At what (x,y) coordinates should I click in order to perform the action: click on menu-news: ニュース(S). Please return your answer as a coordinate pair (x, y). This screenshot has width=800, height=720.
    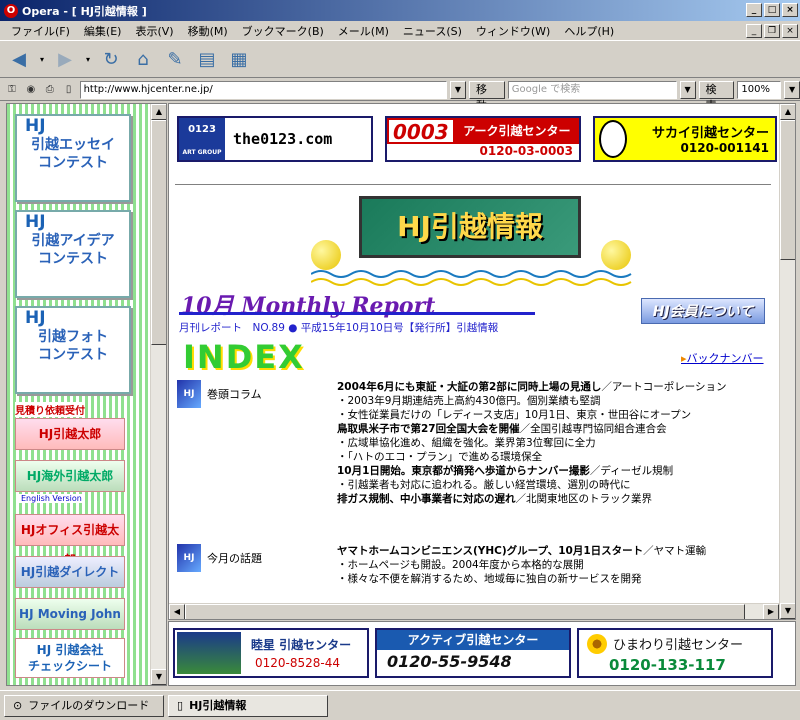
    Looking at the image, I should click on (432, 31).